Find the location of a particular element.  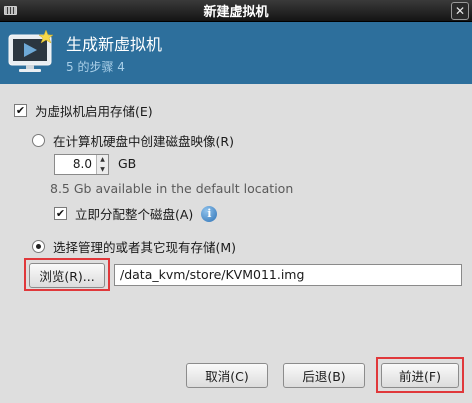

create-disk-row: 在计算机硬盘中创建磁盘映像(R) is located at coordinates (133, 140).